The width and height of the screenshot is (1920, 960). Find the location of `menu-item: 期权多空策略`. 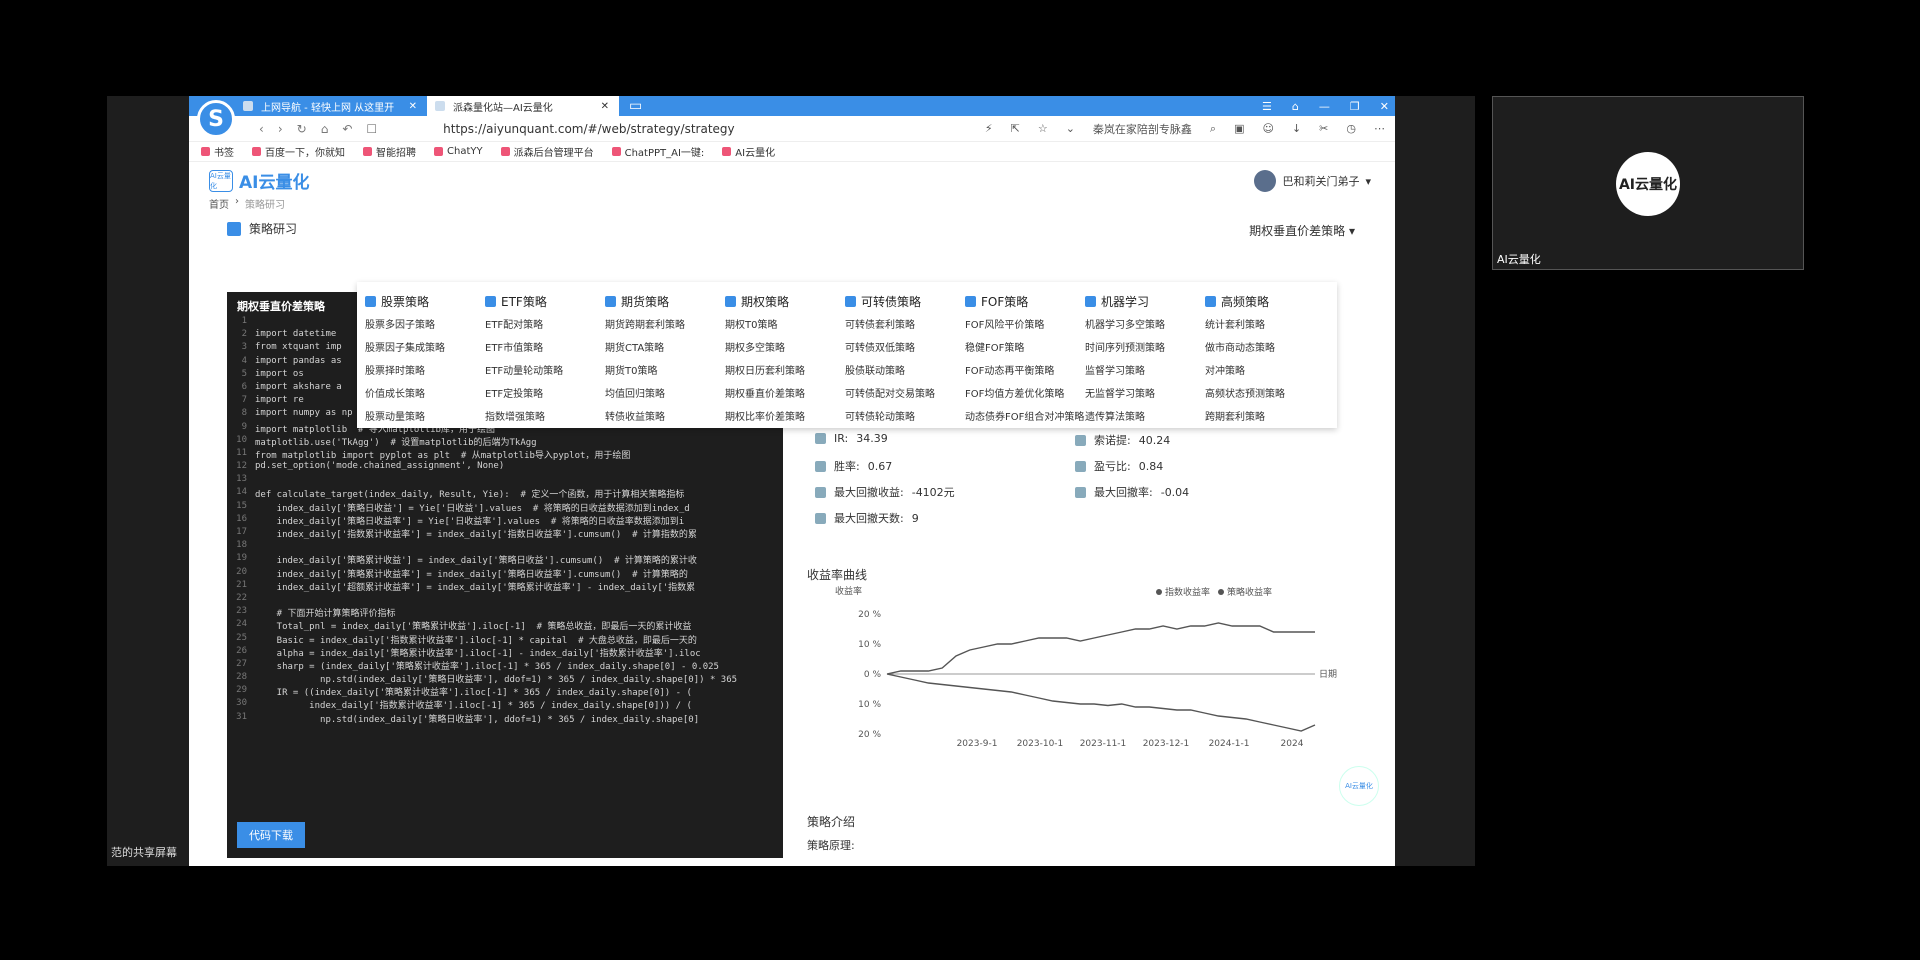

menu-item: 期权多空策略 is located at coordinates (785, 348).